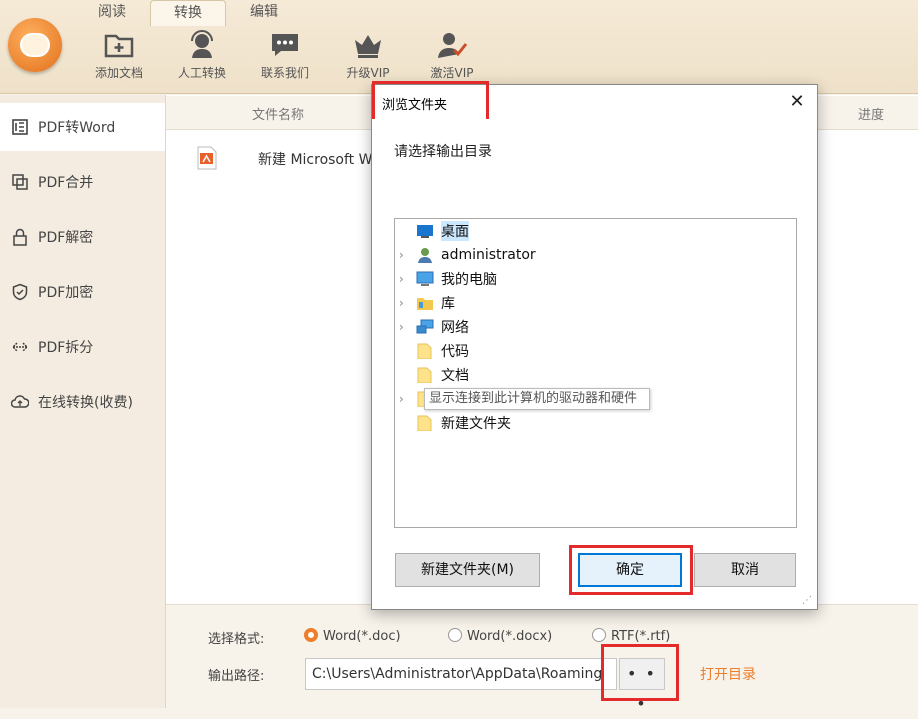 The width and height of the screenshot is (918, 719). Describe the element at coordinates (66, 348) in the screenshot. I see `sidebar-item-label: PDF拆分` at that location.